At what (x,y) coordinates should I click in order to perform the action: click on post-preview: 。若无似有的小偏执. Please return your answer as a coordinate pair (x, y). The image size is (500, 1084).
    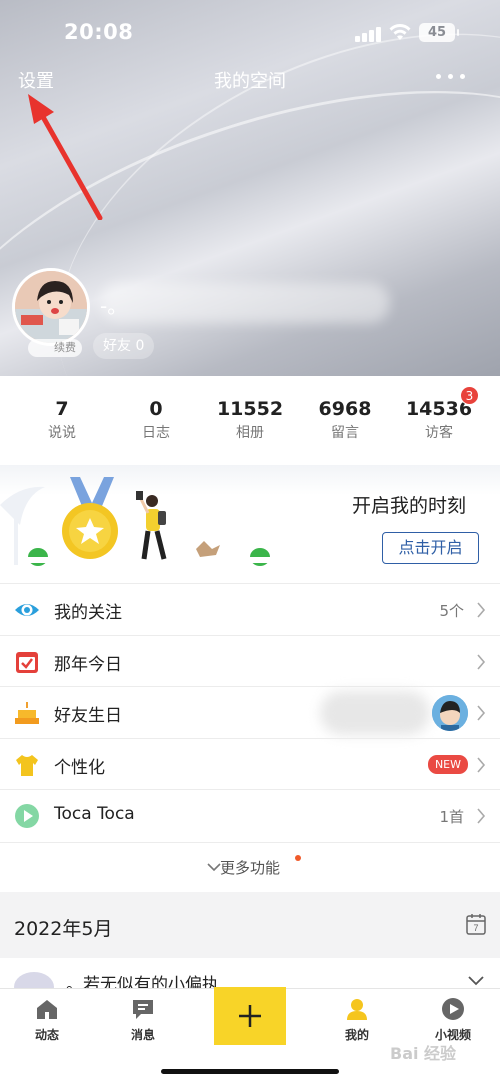
    Looking at the image, I should click on (250, 980).